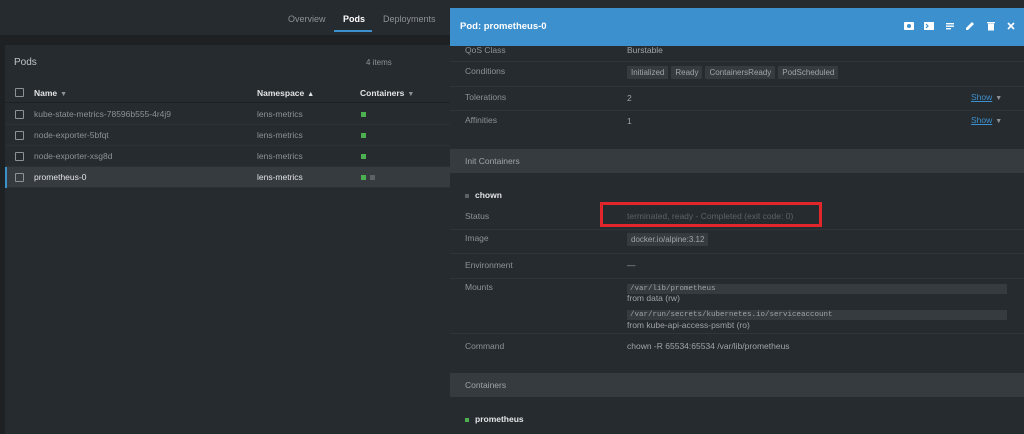 Image resolution: width=1024 pixels, height=434 pixels. What do you see at coordinates (737, 27) in the screenshot?
I see `drawer-title-bar: Pod: prometheus-0` at bounding box center [737, 27].